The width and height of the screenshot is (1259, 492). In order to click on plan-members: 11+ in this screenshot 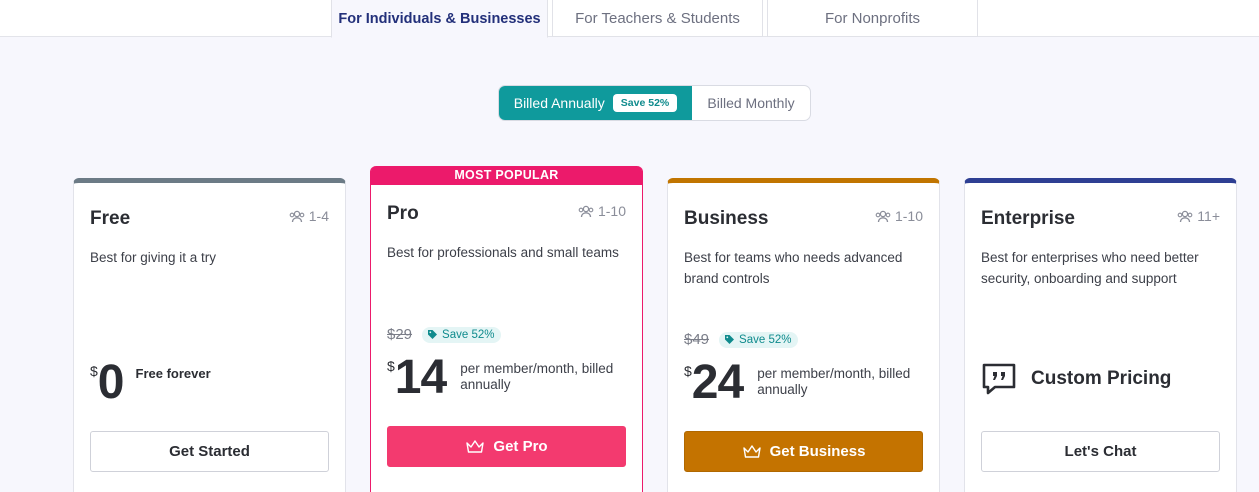, I will do `click(1198, 216)`.